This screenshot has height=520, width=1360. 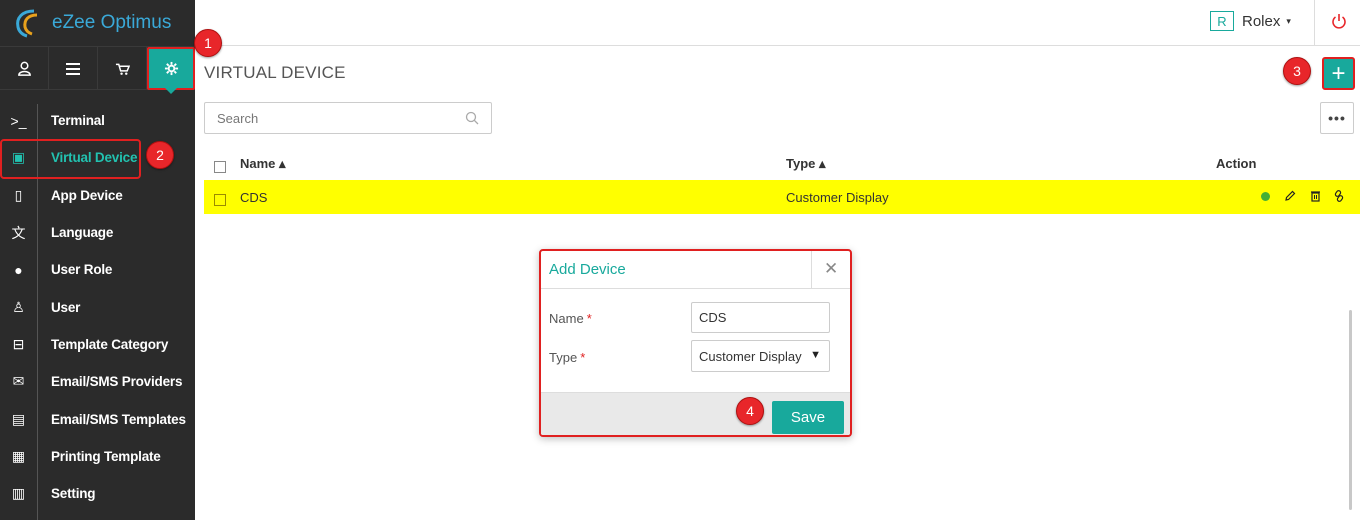 What do you see at coordinates (208, 43) in the screenshot?
I see `callout-1: 1` at bounding box center [208, 43].